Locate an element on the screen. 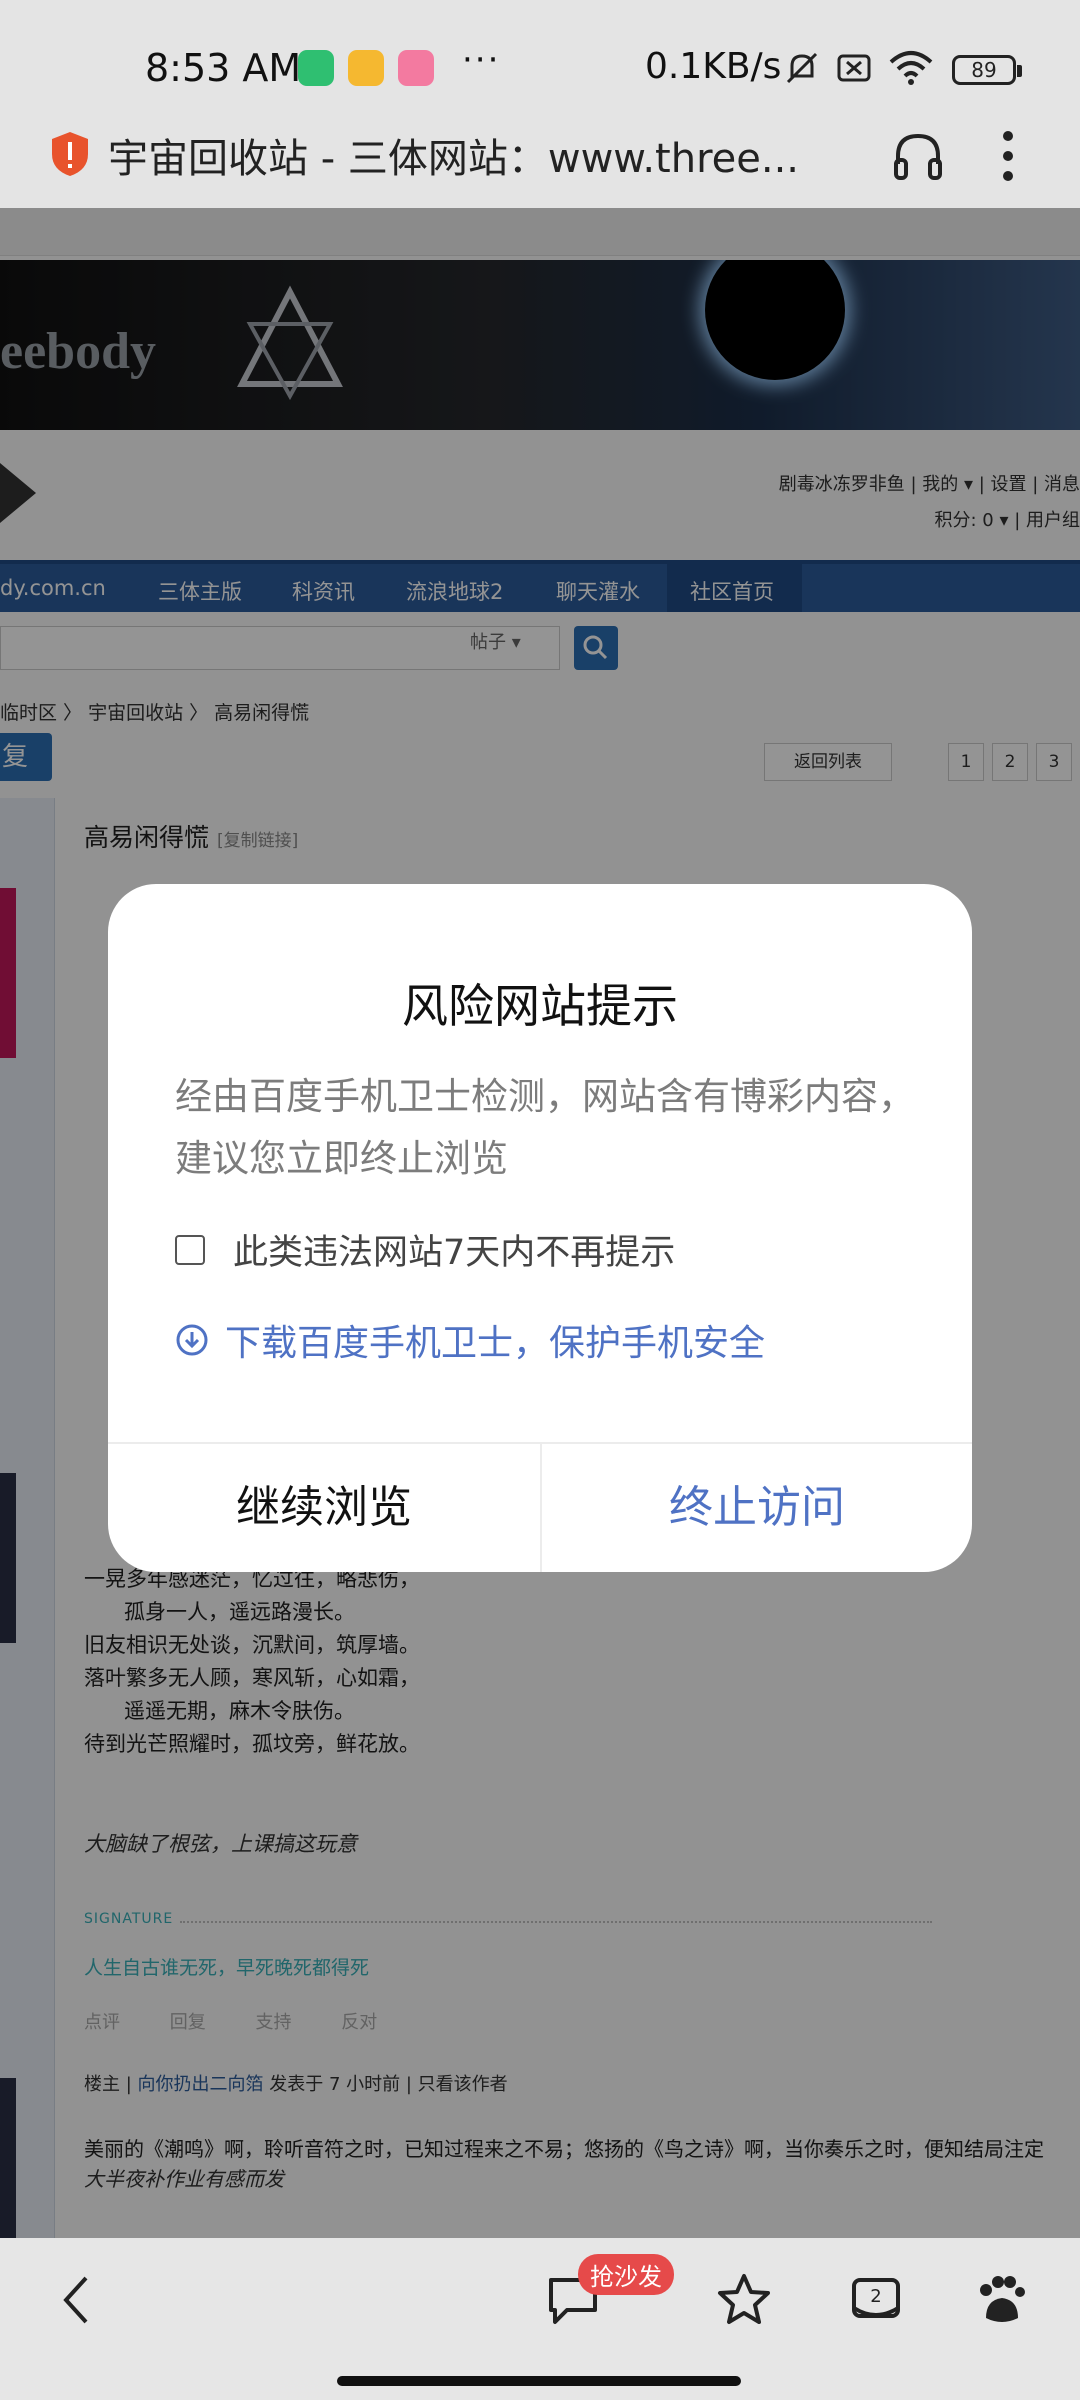  weibo-app-icon is located at coordinates (366, 68).